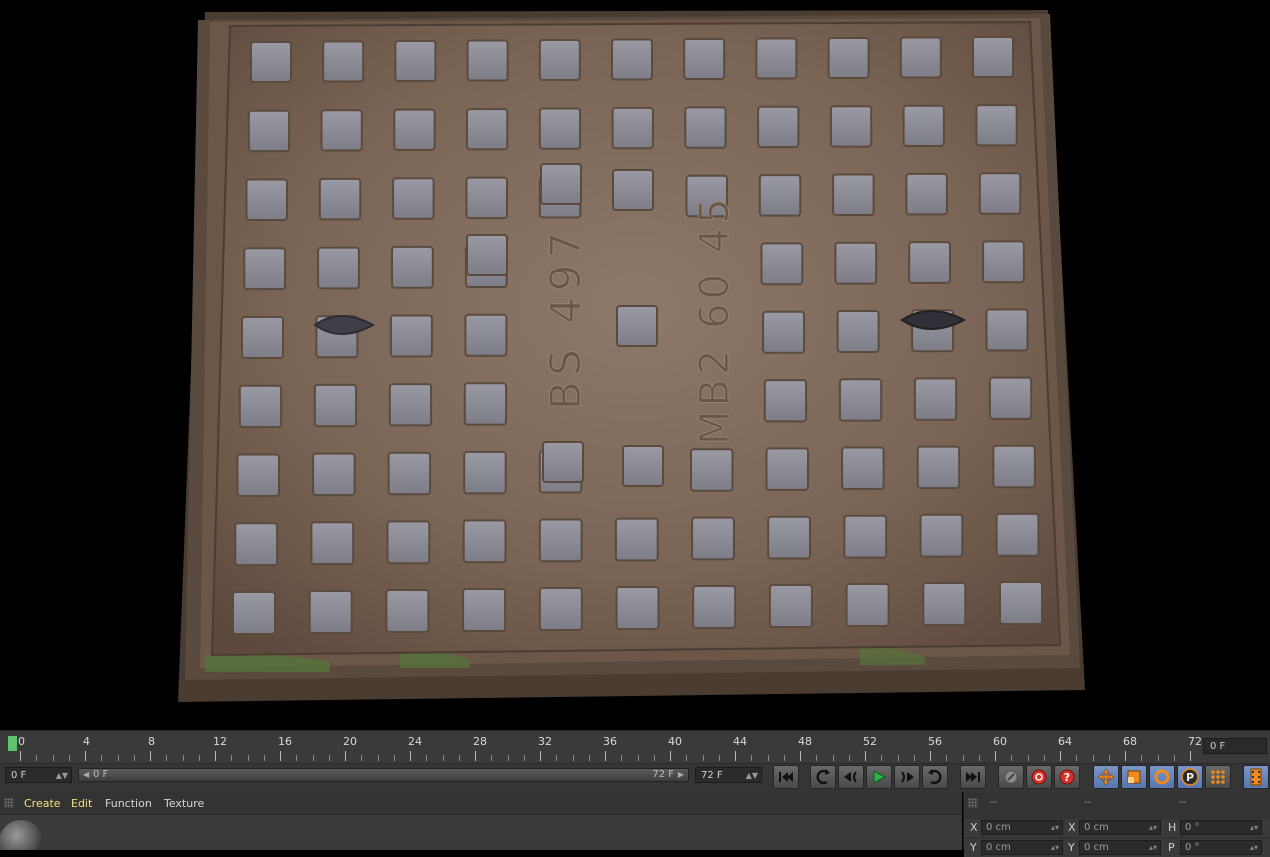 This screenshot has height=857, width=1270. Describe the element at coordinates (1067, 777) in the screenshot. I see `help-button: ?` at that location.